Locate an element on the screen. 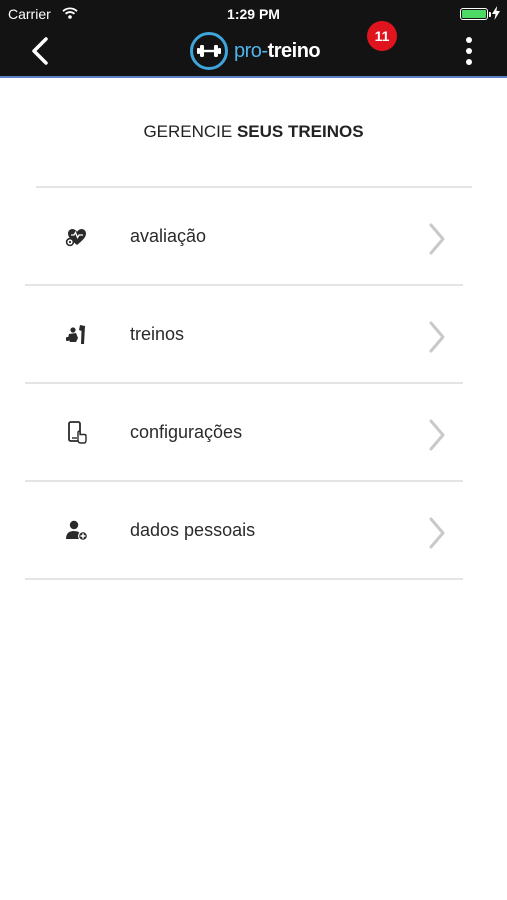  page-title-prefix: GERENCIE is located at coordinates (190, 131).